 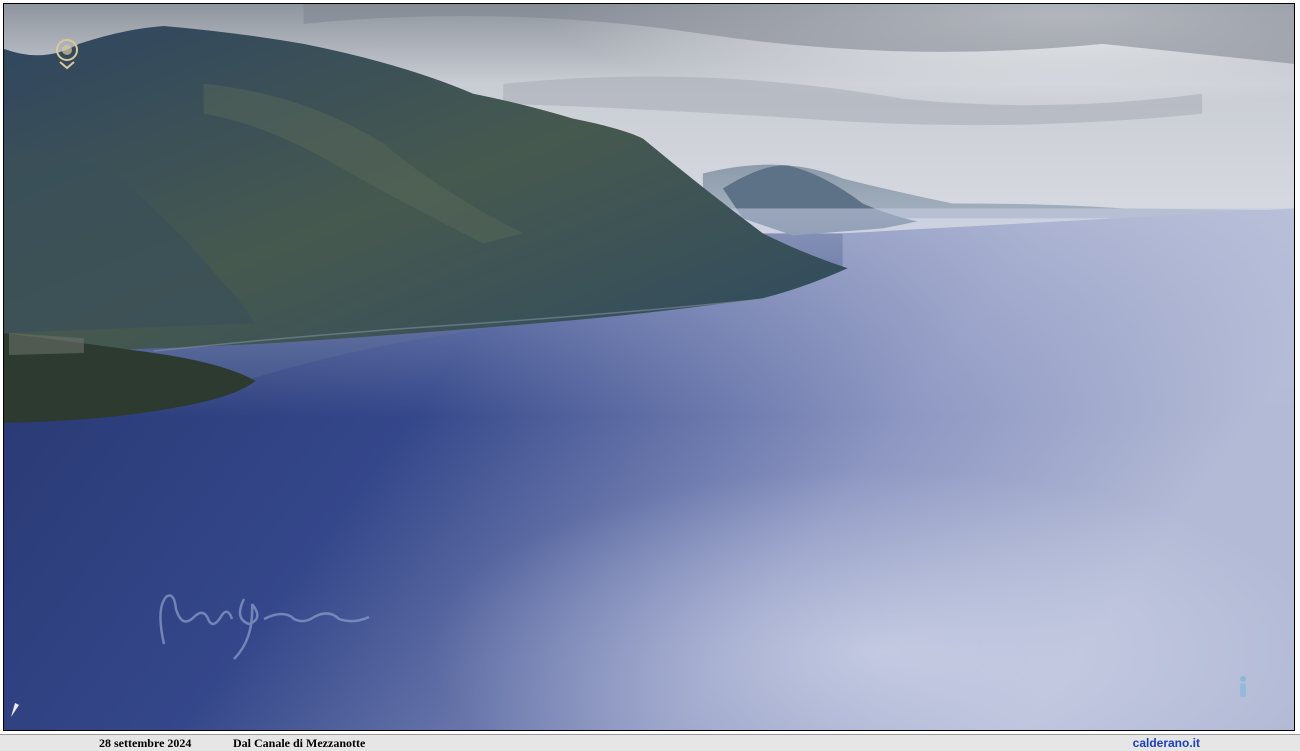 What do you see at coordinates (145, 743) in the screenshot?
I see `photo-date: 28 settembre 2024` at bounding box center [145, 743].